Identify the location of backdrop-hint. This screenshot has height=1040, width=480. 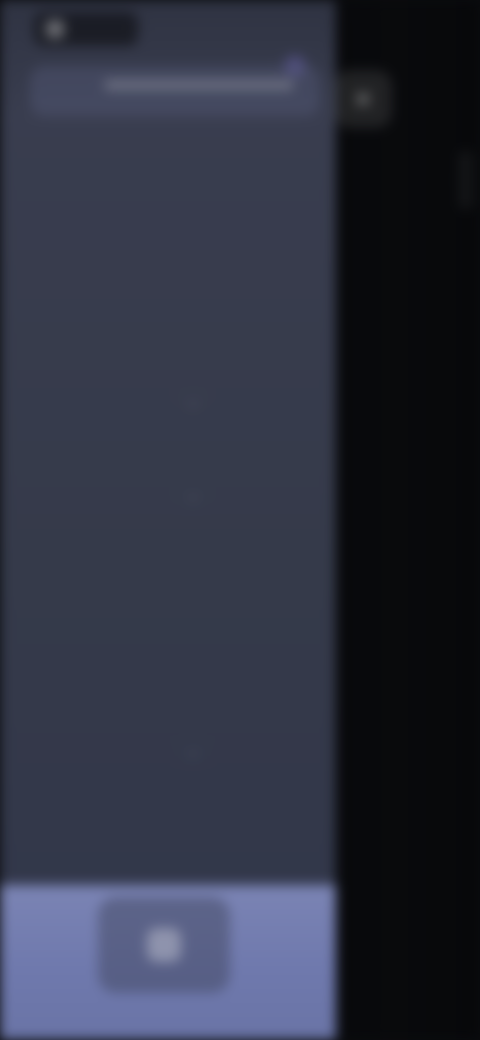
(466, 180).